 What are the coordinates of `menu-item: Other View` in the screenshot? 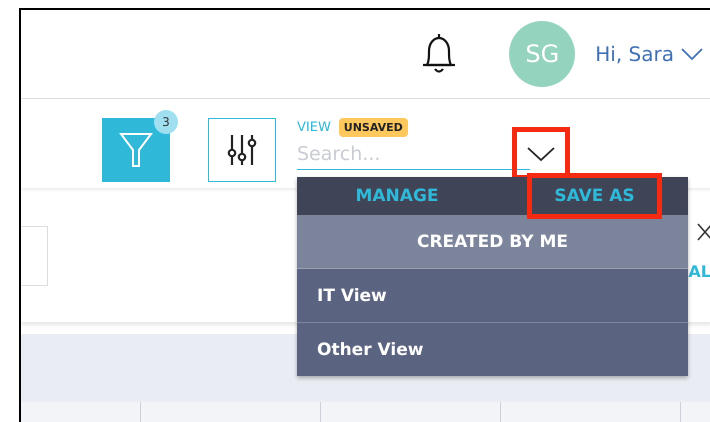 It's located at (492, 349).